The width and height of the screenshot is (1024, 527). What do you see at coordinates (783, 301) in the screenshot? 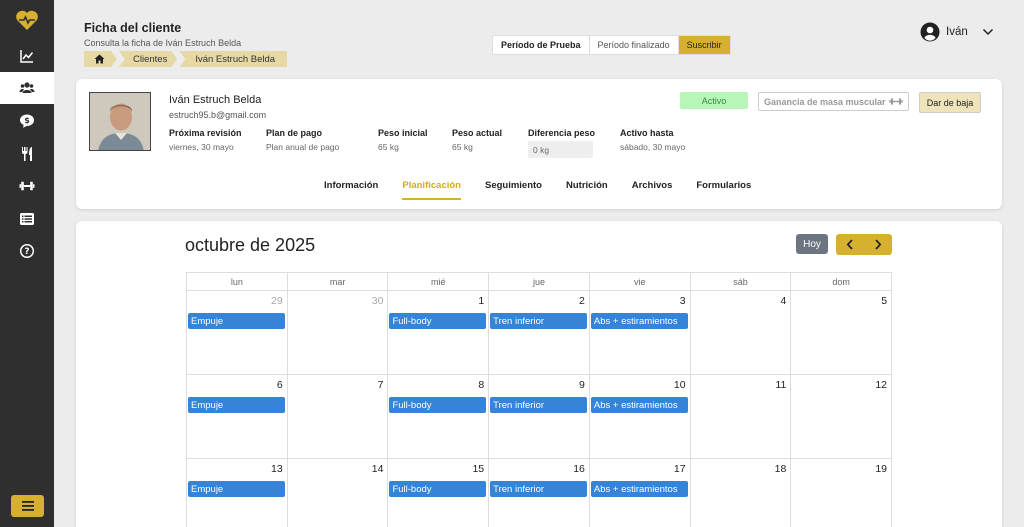
I see `day-number: 4` at bounding box center [783, 301].